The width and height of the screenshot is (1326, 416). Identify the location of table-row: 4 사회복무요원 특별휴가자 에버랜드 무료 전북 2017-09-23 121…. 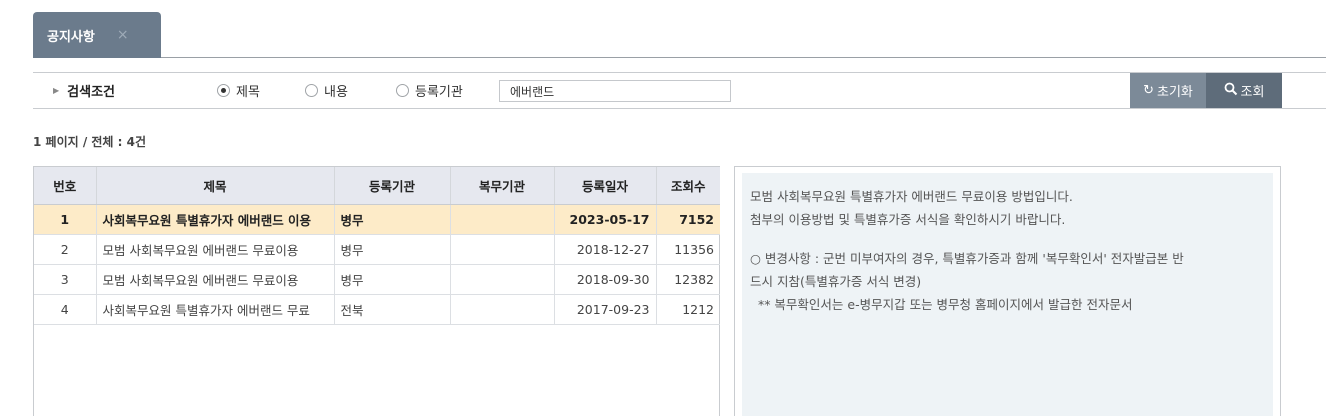
(377, 309).